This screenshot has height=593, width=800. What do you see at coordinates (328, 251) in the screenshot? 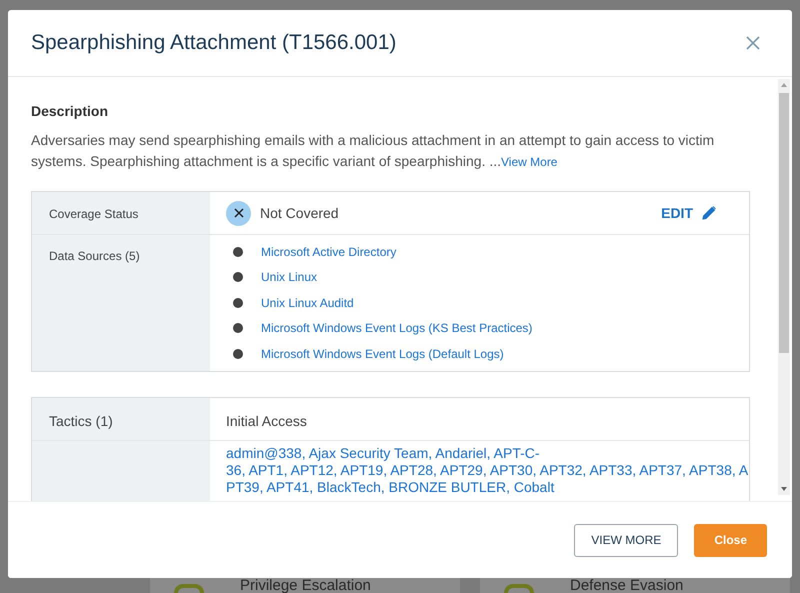
I see `data-source-link: Microsoft Active Directory` at bounding box center [328, 251].